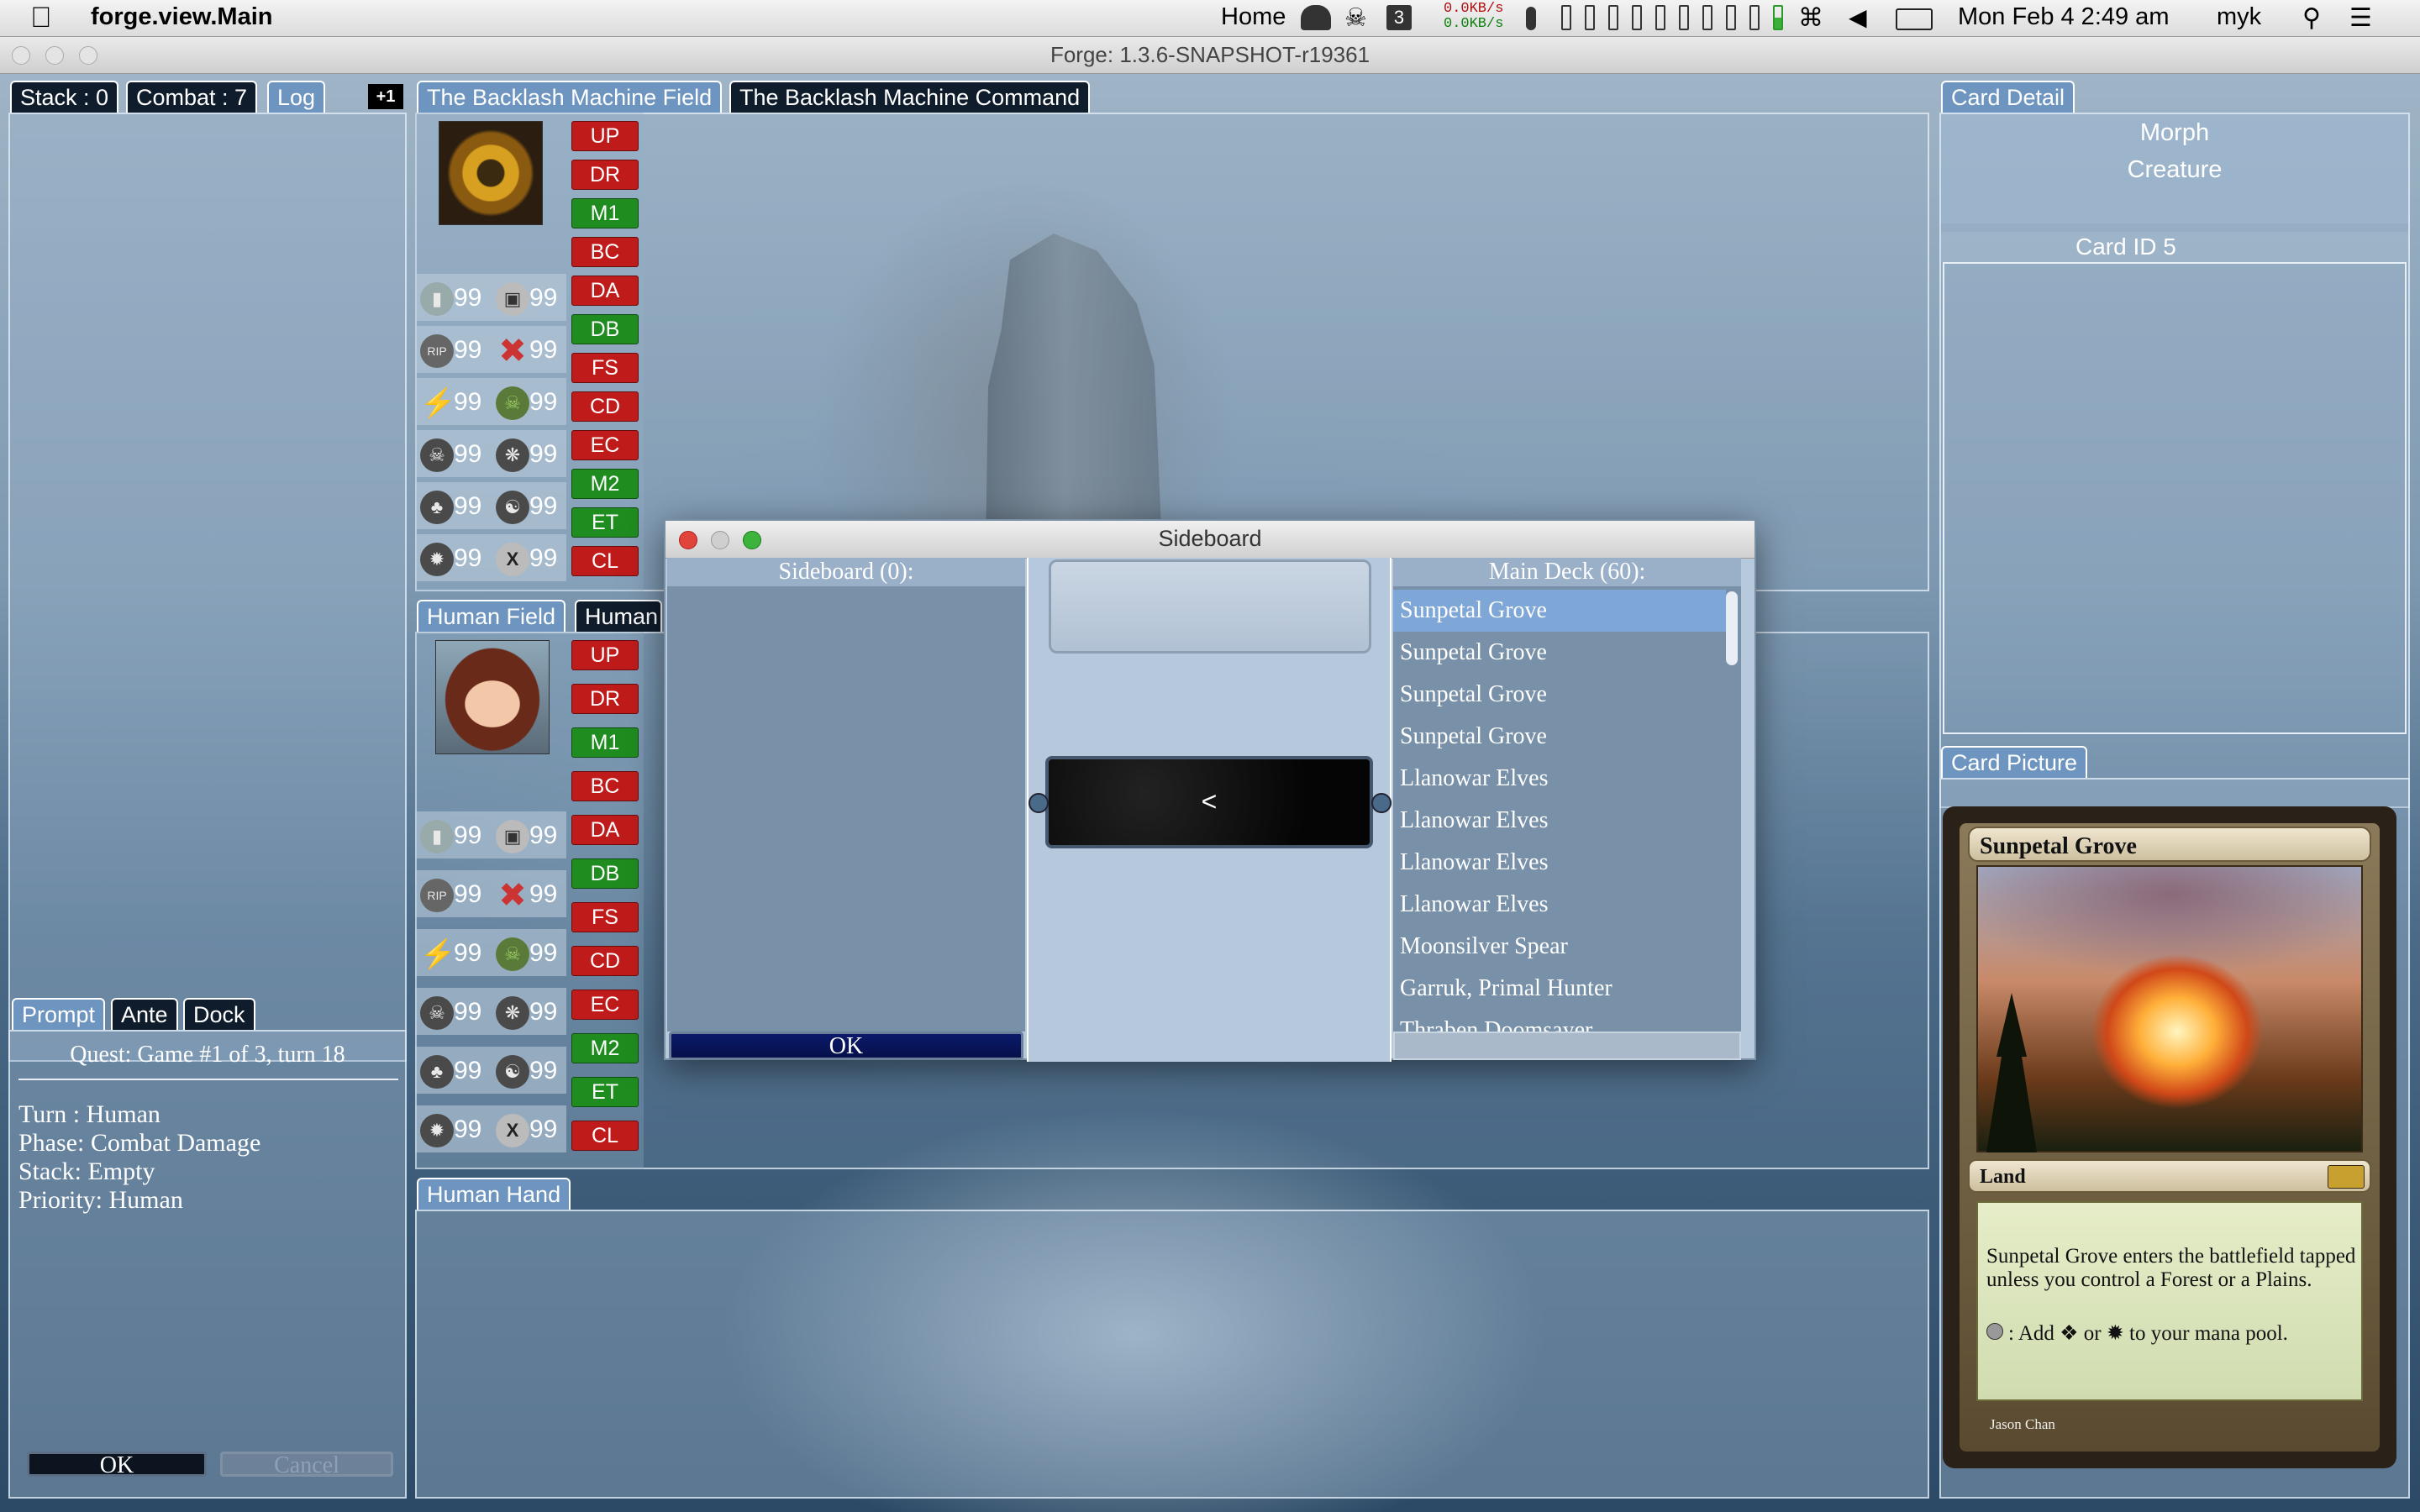 Image resolution: width=2420 pixels, height=1512 pixels. Describe the element at coordinates (1559, 947) in the screenshot. I see `list-item: Moonsilver Spear` at that location.